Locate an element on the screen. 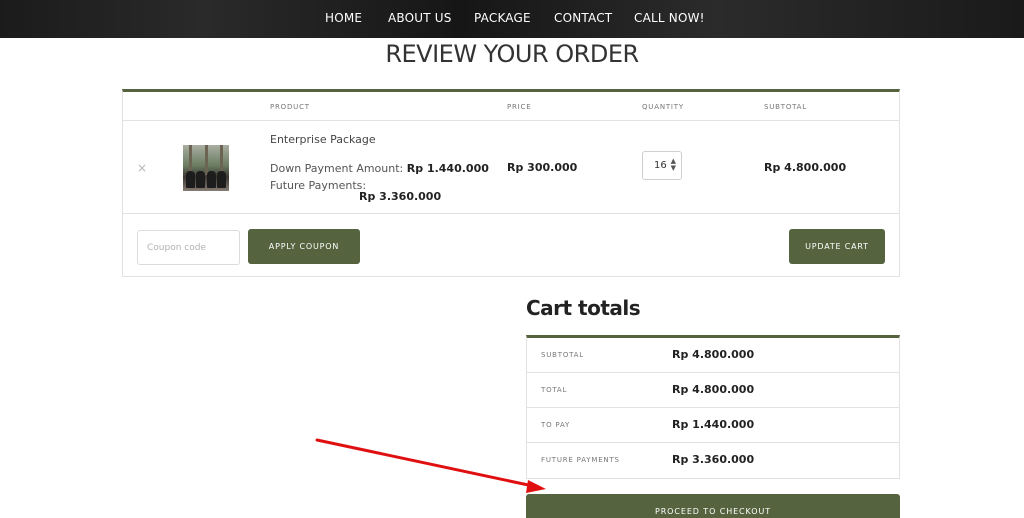  quantity-stepper: 16 ▲ ▼ is located at coordinates (662, 165).